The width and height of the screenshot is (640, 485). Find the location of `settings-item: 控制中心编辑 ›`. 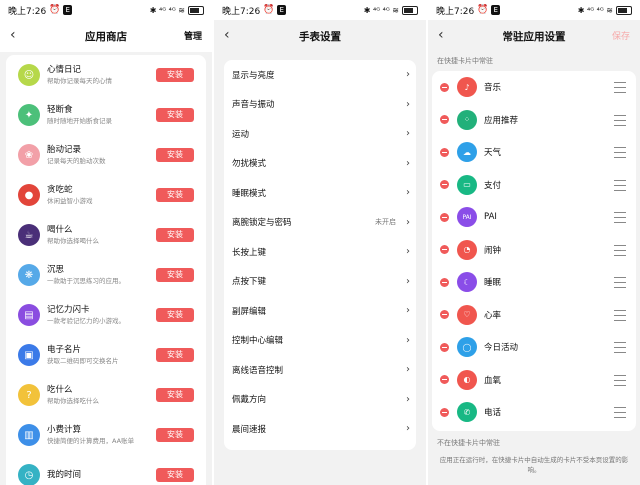

settings-item: 控制中心编辑 › is located at coordinates (320, 341).